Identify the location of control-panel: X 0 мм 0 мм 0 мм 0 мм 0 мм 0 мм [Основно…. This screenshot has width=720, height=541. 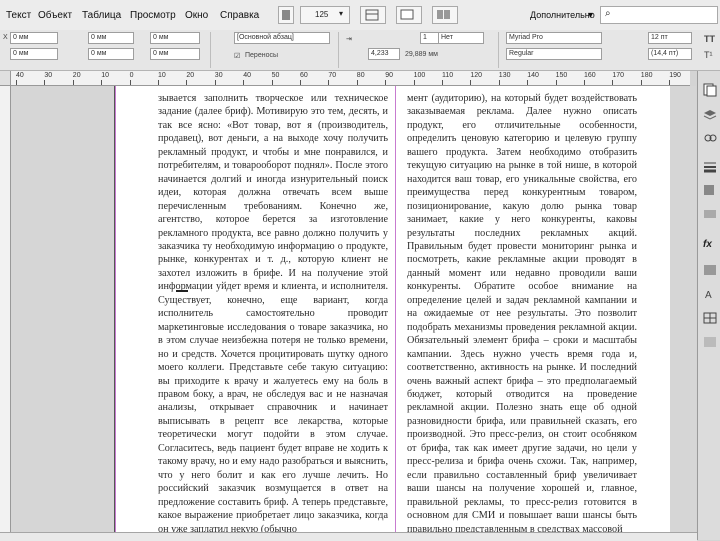
(360, 50).